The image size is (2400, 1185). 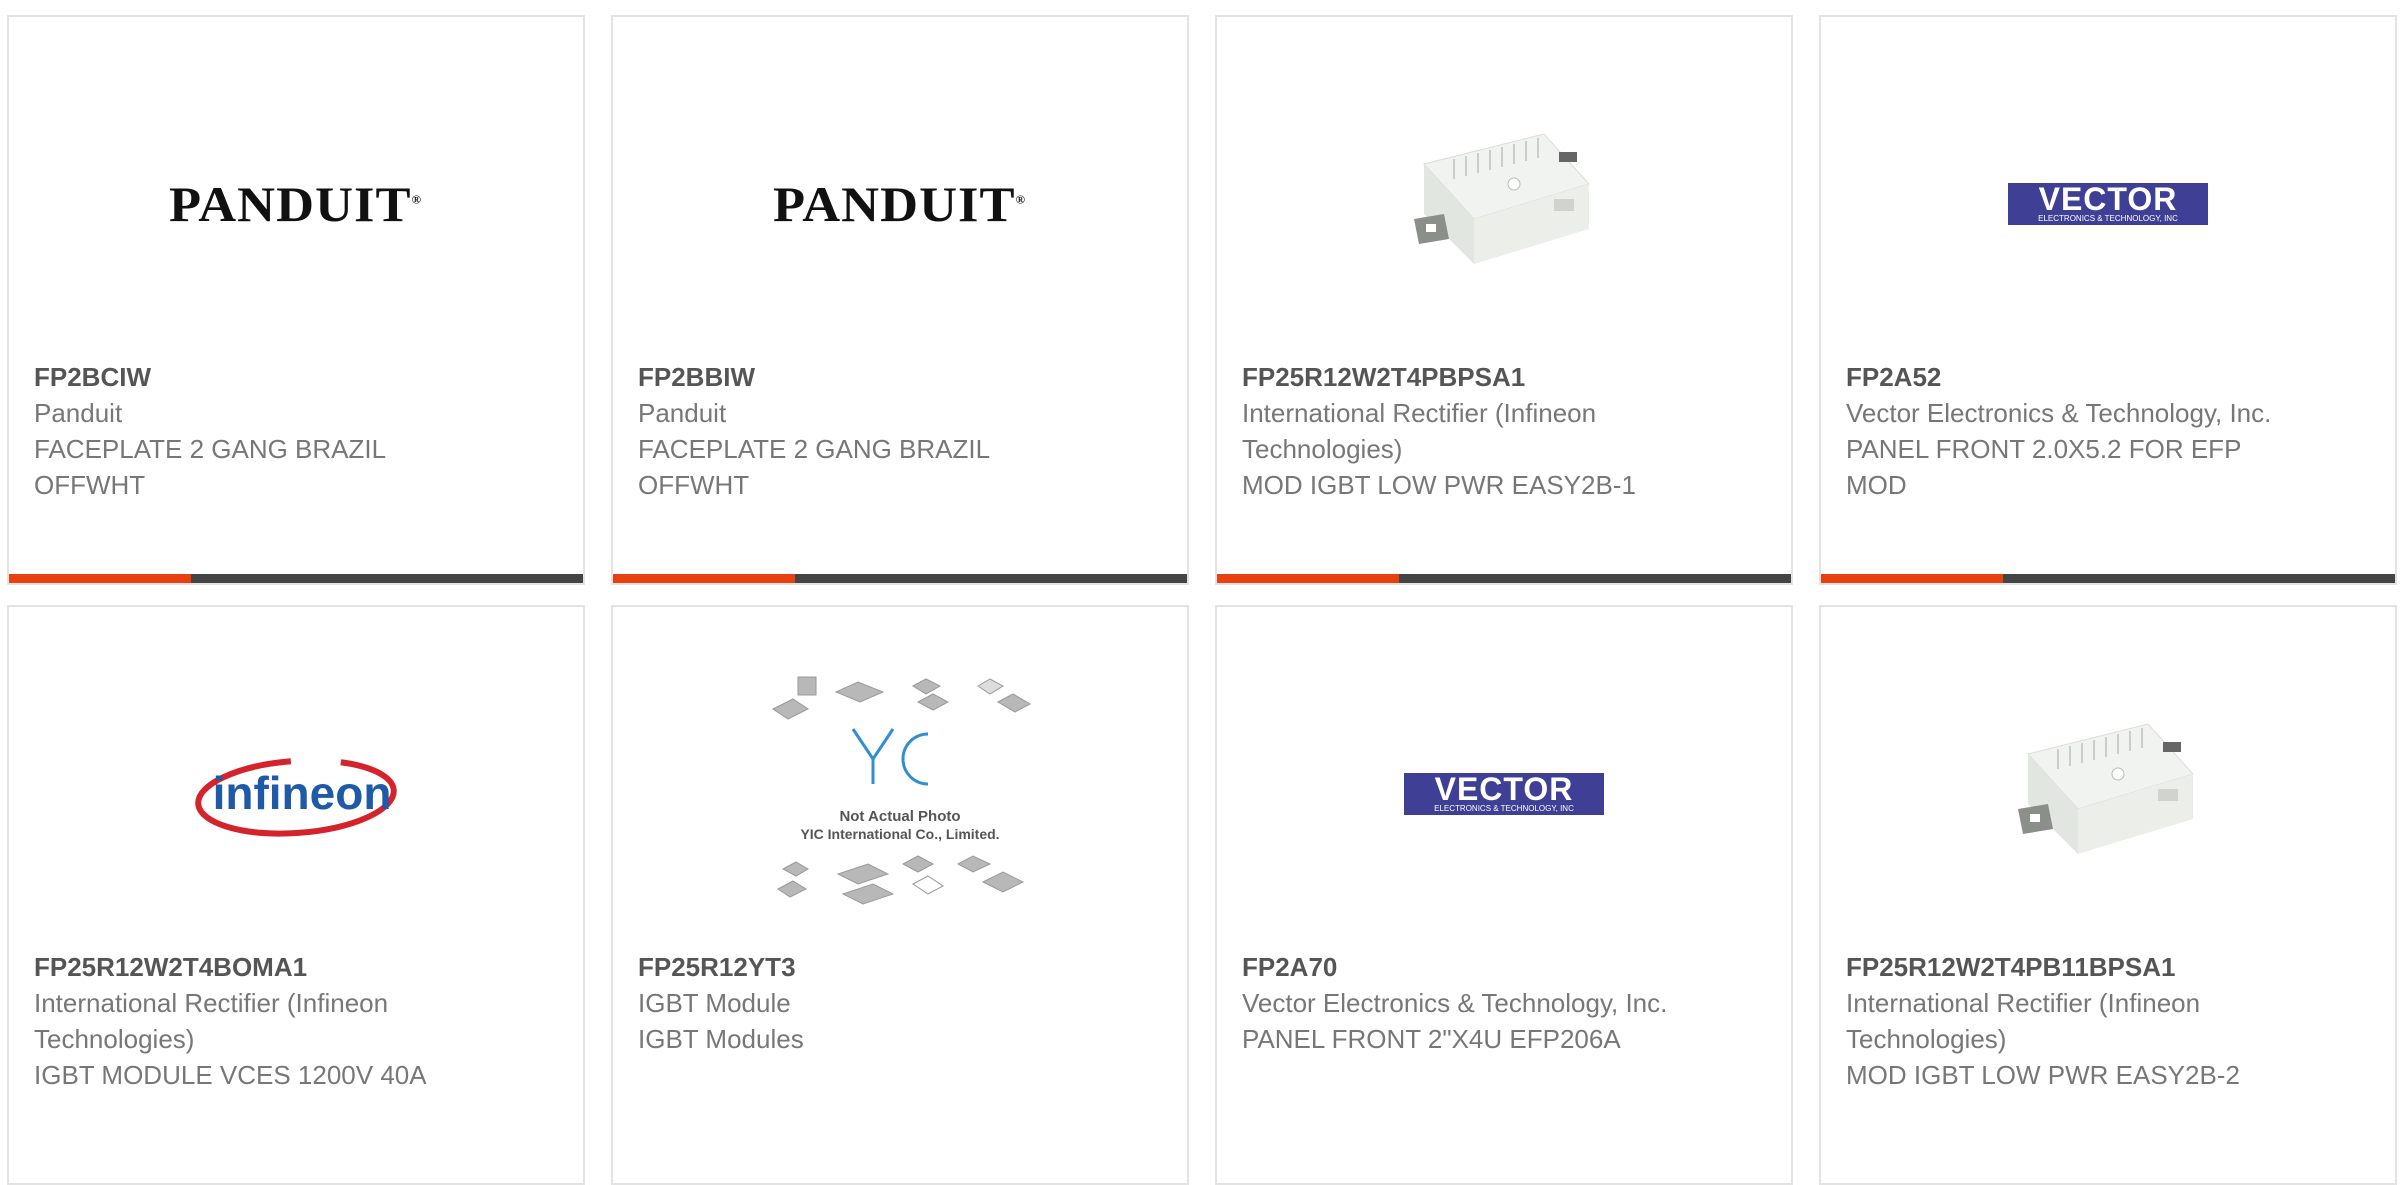 What do you see at coordinates (1431, 1039) in the screenshot?
I see `description: PANEL FRONT 2"X4U EFP206A` at bounding box center [1431, 1039].